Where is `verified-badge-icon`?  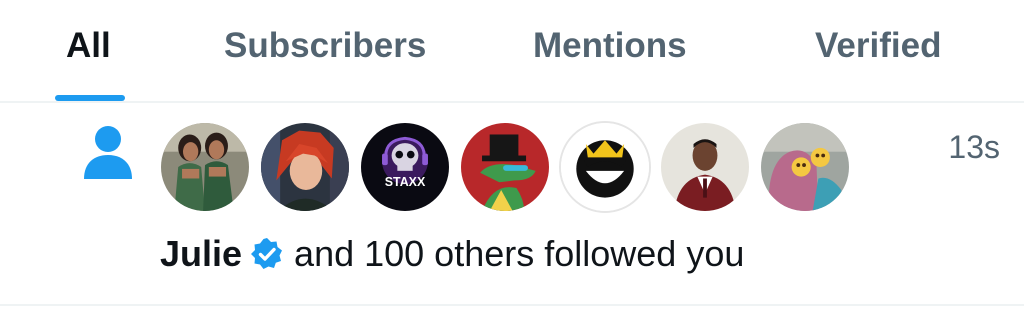 verified-badge-icon is located at coordinates (267, 253).